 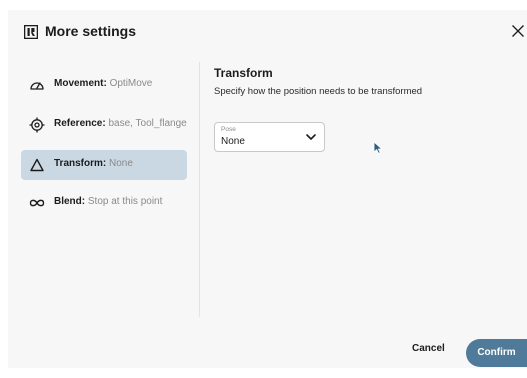 What do you see at coordinates (267, 32) in the screenshot?
I see `dialog-header: More settings` at bounding box center [267, 32].